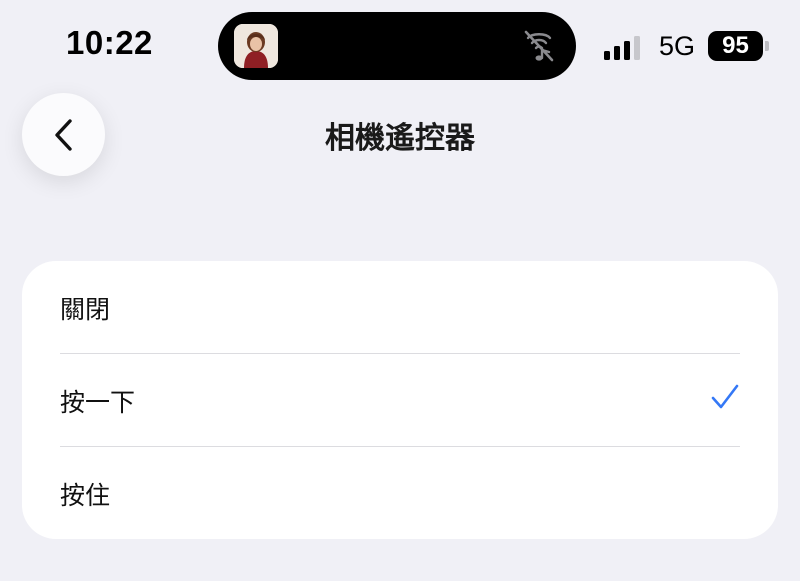 This screenshot has width=800, height=581. What do you see at coordinates (85, 309) in the screenshot?
I see `option-label: 關閉` at bounding box center [85, 309].